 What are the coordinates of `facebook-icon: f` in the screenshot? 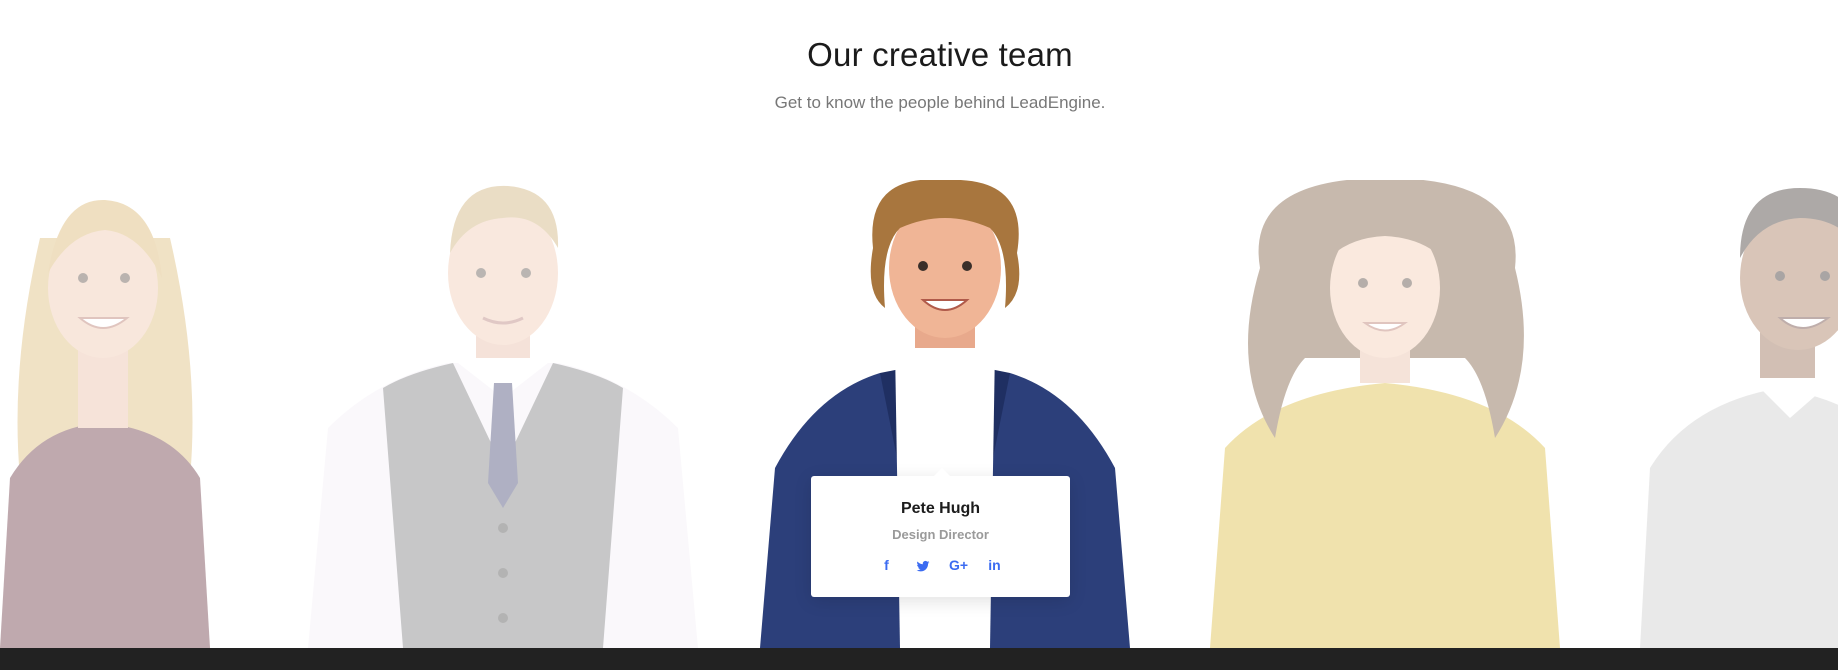 It's located at (887, 565).